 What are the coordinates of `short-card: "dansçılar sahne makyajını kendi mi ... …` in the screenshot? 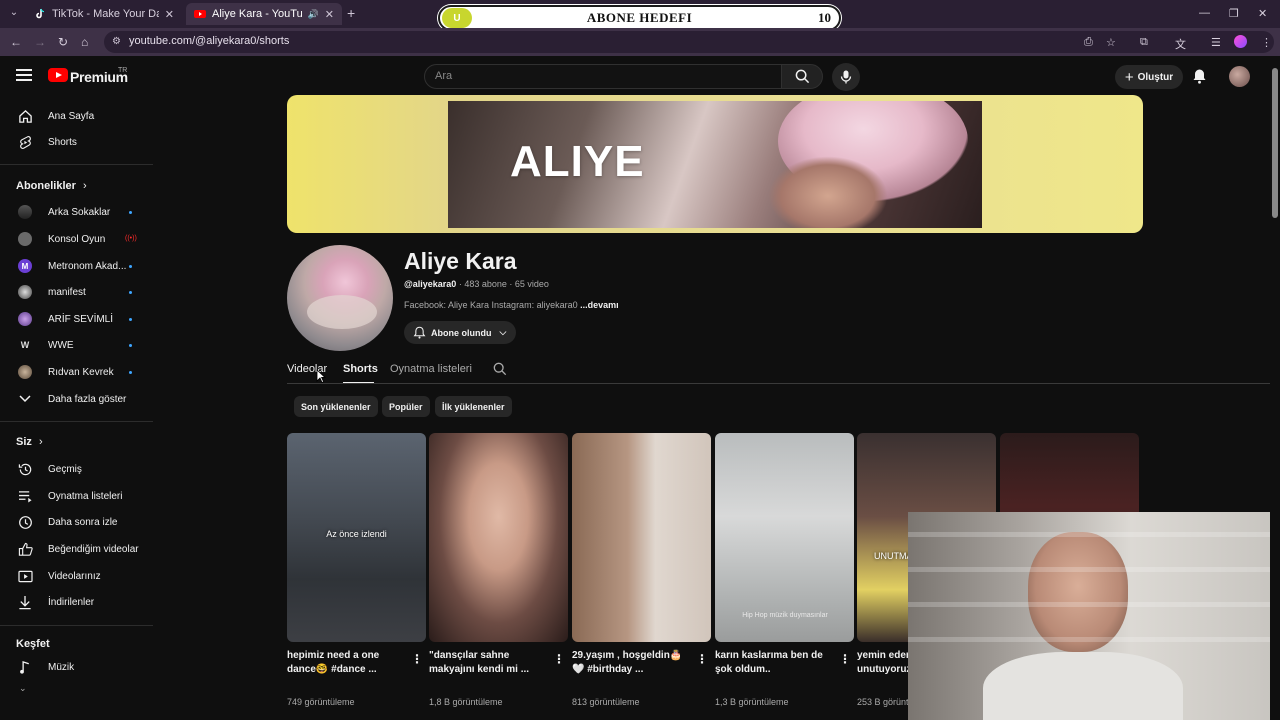 It's located at (498, 576).